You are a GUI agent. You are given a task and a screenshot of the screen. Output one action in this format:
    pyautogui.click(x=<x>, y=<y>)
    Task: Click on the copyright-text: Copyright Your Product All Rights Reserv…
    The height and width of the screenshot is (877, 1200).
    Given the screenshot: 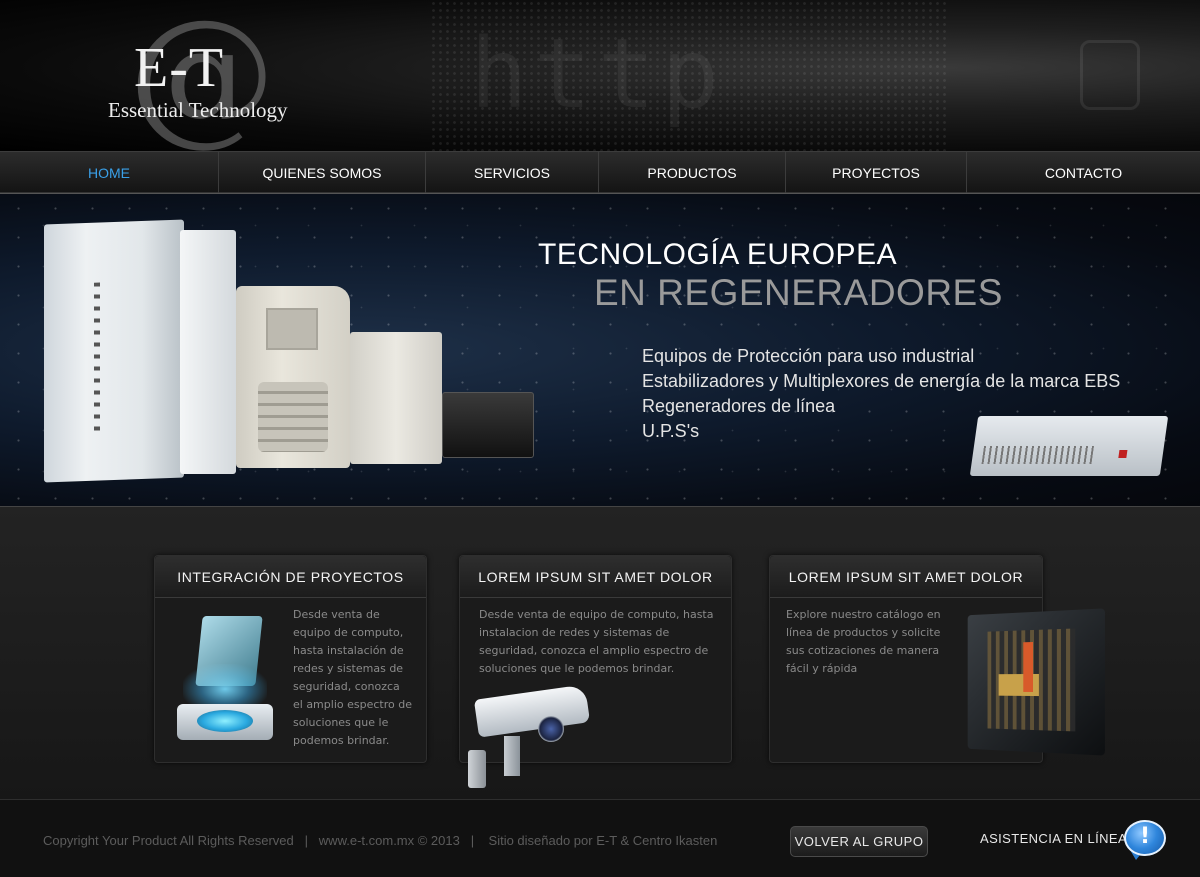 What is the action you would take?
    pyautogui.click(x=380, y=840)
    